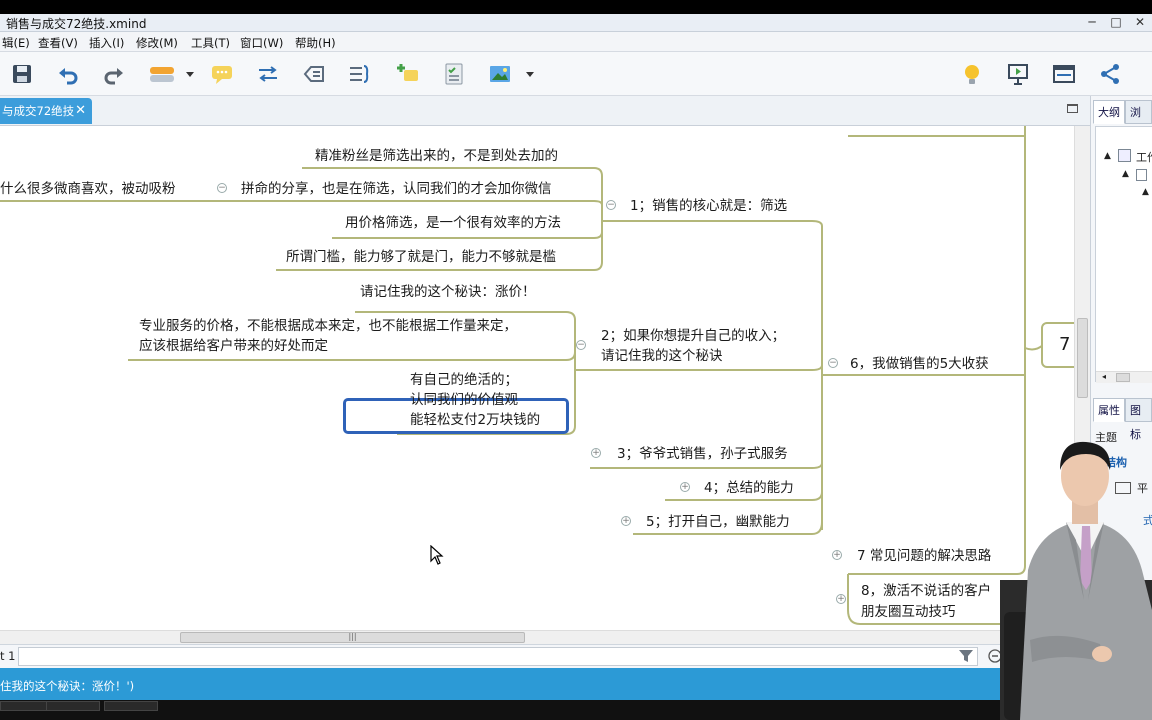 This screenshot has height=720, width=1152. Describe the element at coordinates (68, 74) in the screenshot. I see `undo-icon` at that location.